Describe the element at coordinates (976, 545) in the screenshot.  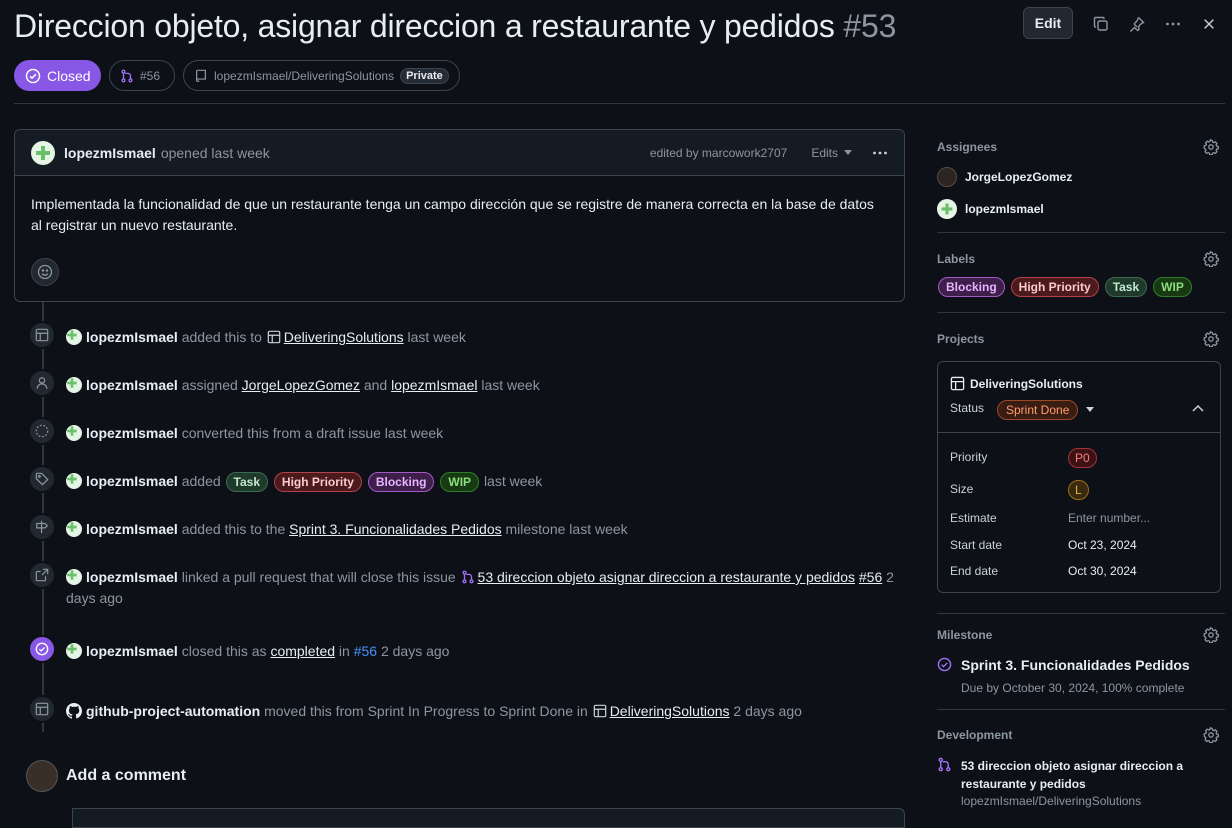
I see `start-date-label: Start date` at that location.